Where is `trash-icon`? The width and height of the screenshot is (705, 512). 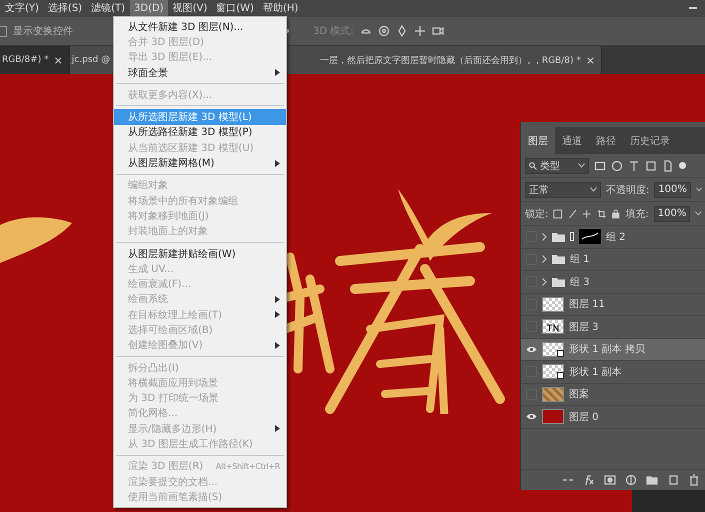
trash-icon is located at coordinates (694, 480).